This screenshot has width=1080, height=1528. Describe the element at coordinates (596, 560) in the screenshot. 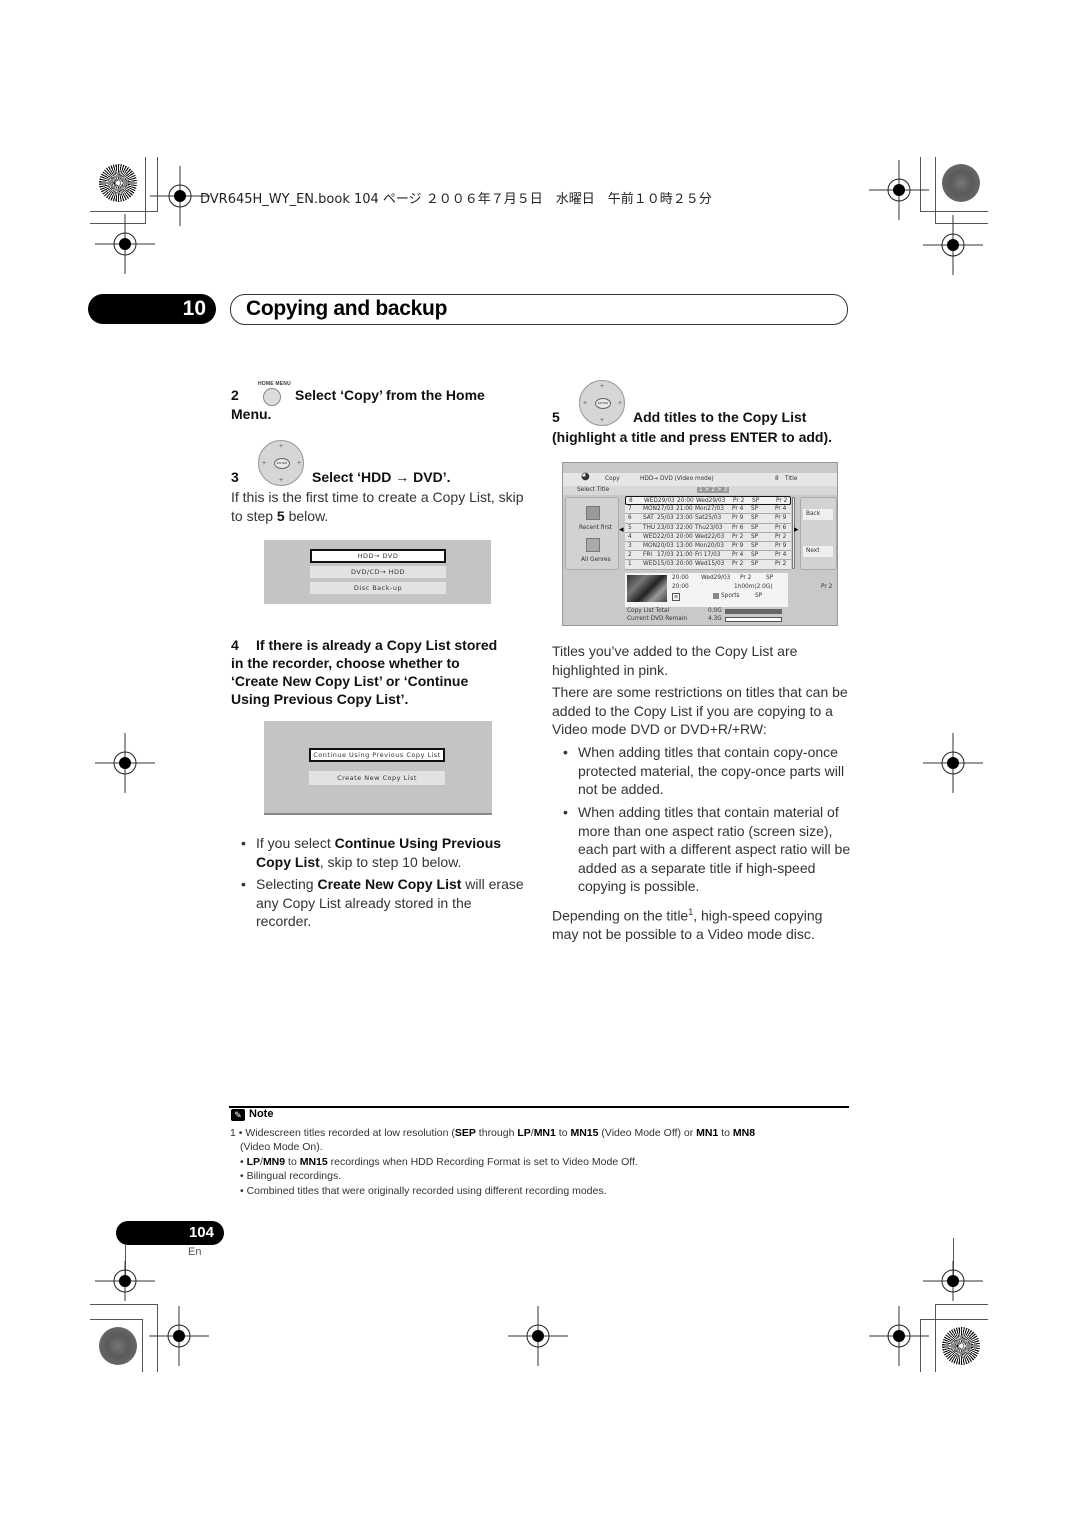

I see `sort-all-genres: All Genres` at that location.